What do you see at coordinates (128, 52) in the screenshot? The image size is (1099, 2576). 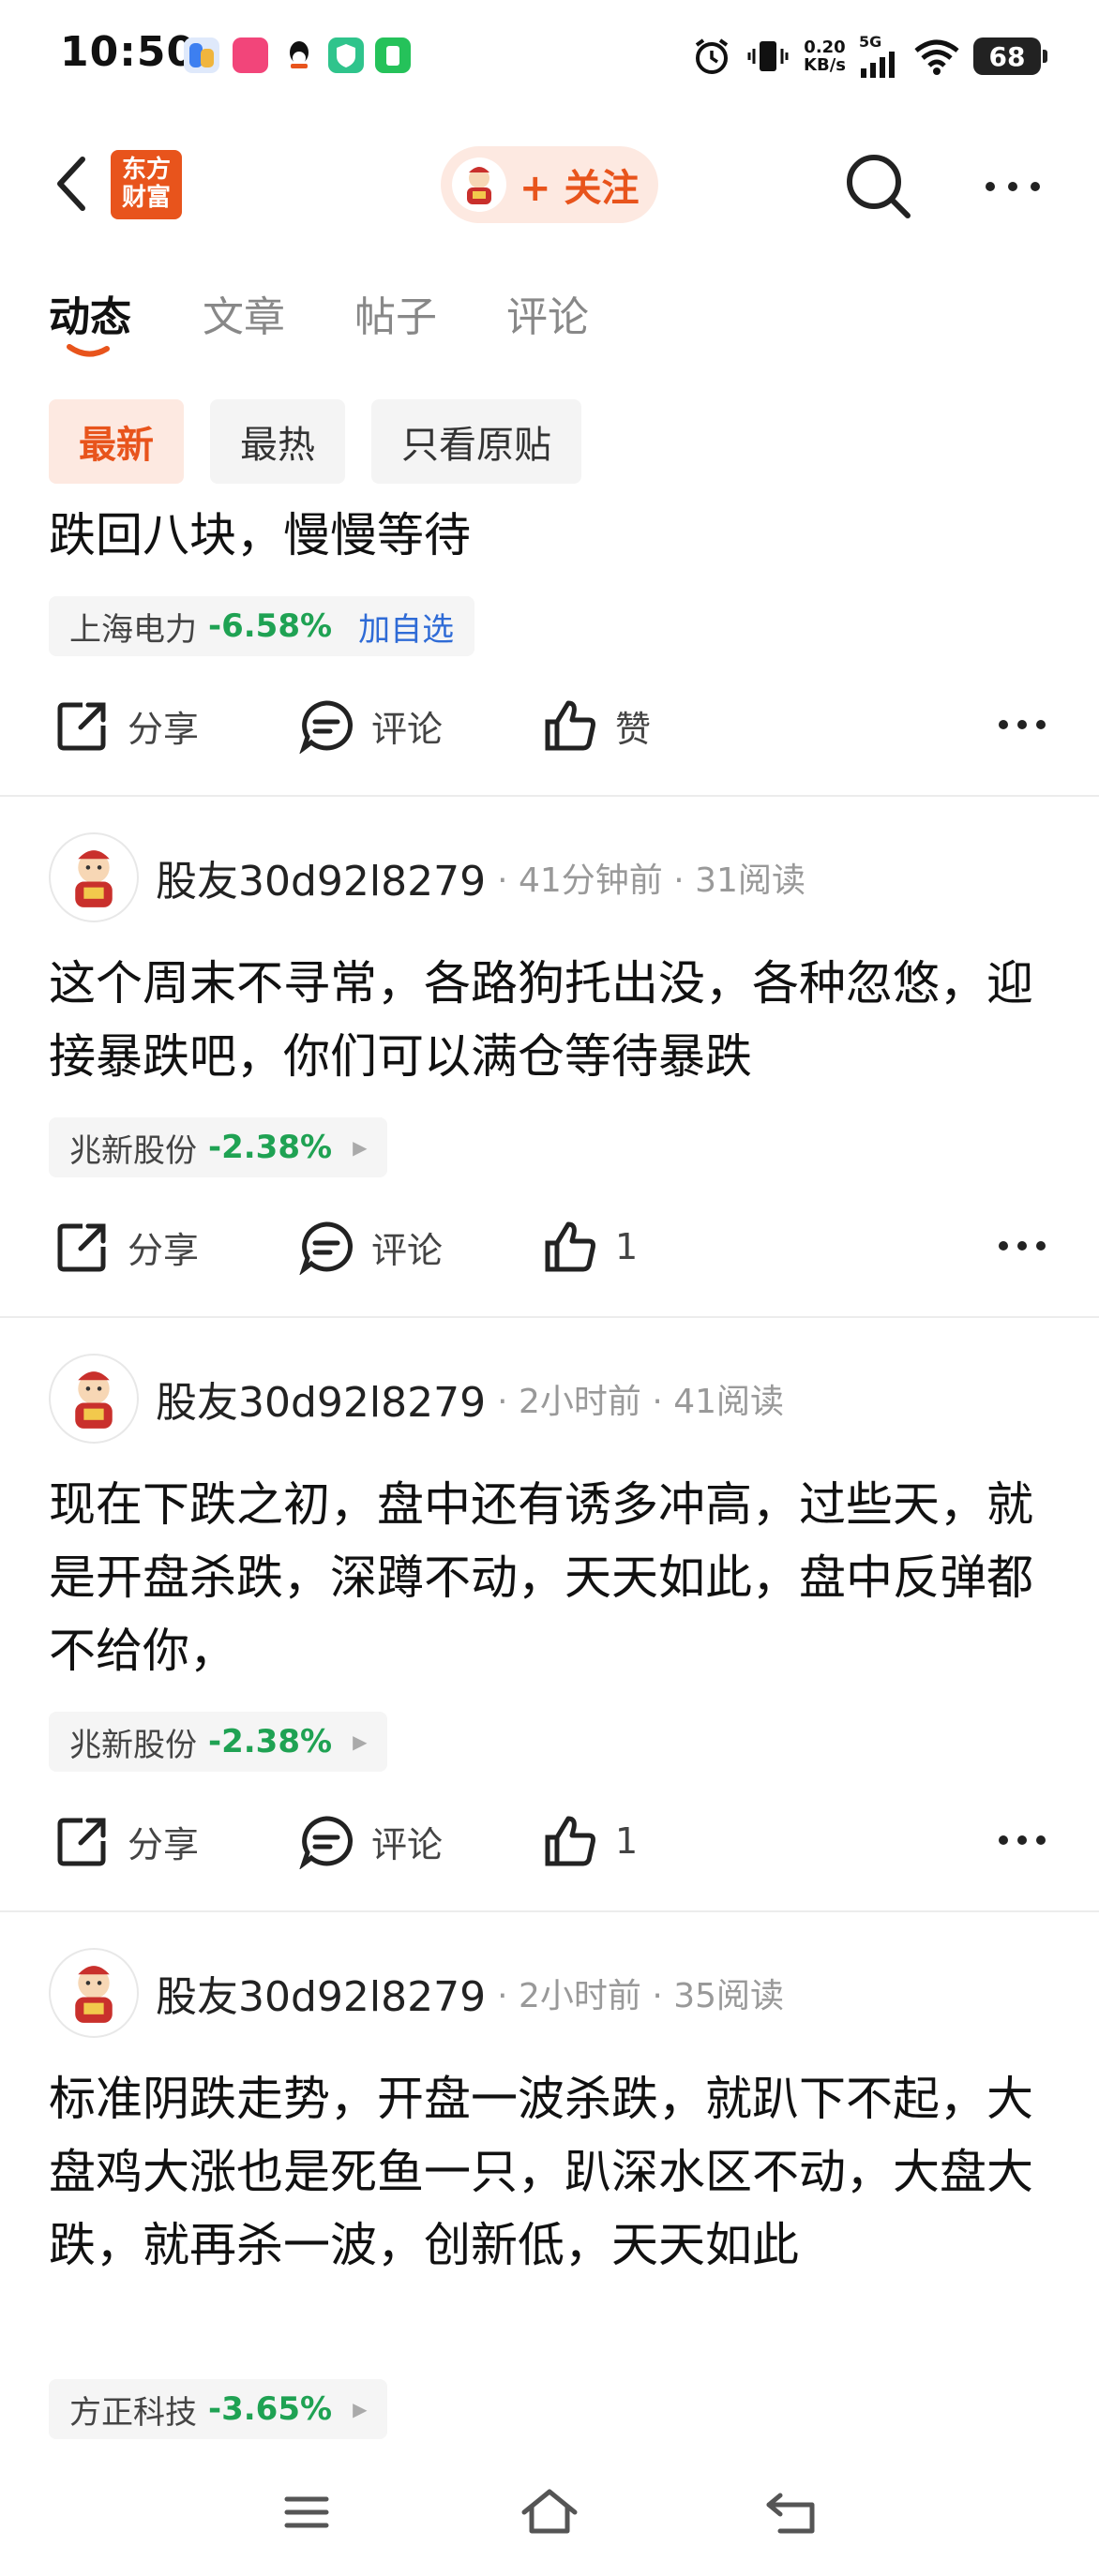 I see `status-time: 10:50` at bounding box center [128, 52].